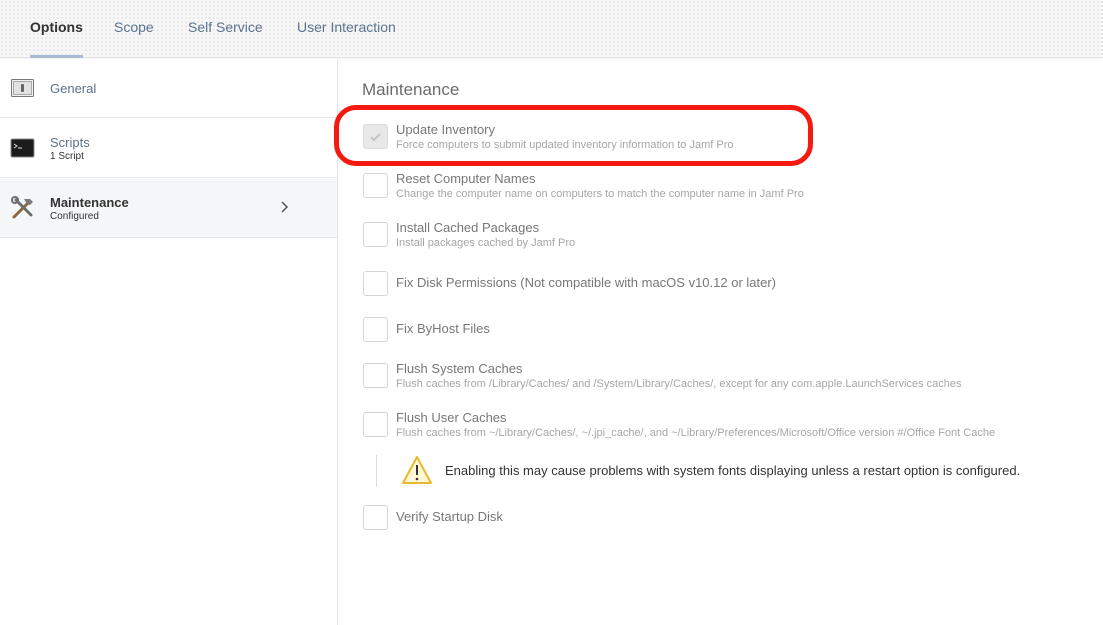 This screenshot has height=625, width=1103. What do you see at coordinates (89, 202) in the screenshot?
I see `sidebar-item-label: Maintenance` at bounding box center [89, 202].